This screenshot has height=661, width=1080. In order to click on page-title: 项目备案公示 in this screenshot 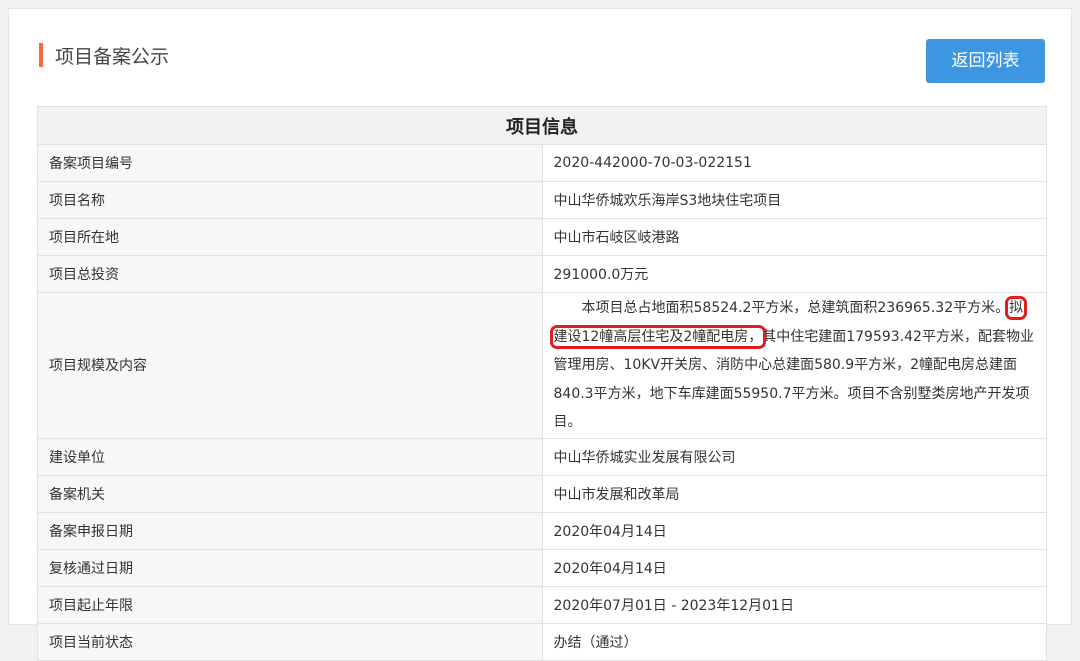, I will do `click(112, 56)`.